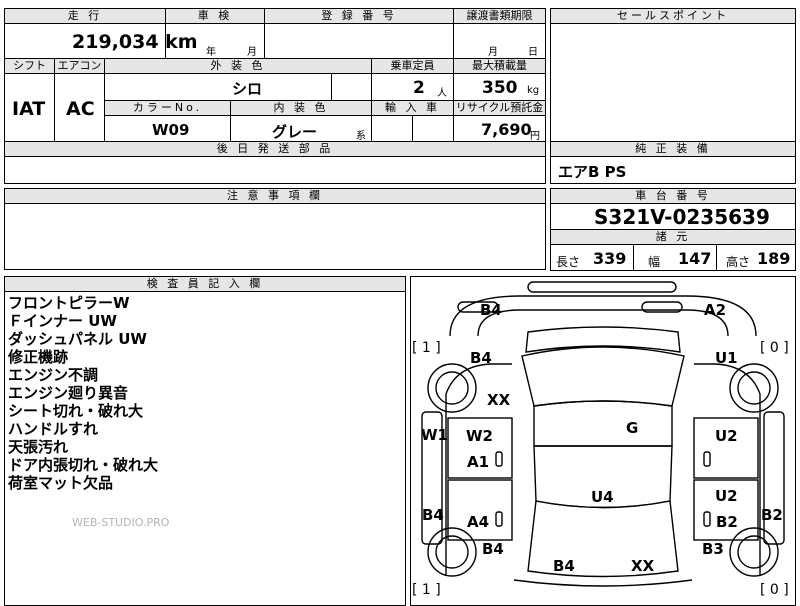 This screenshot has height=606, width=800. Describe the element at coordinates (682, 217) in the screenshot. I see `chassis-value: S321V-0235639` at that location.